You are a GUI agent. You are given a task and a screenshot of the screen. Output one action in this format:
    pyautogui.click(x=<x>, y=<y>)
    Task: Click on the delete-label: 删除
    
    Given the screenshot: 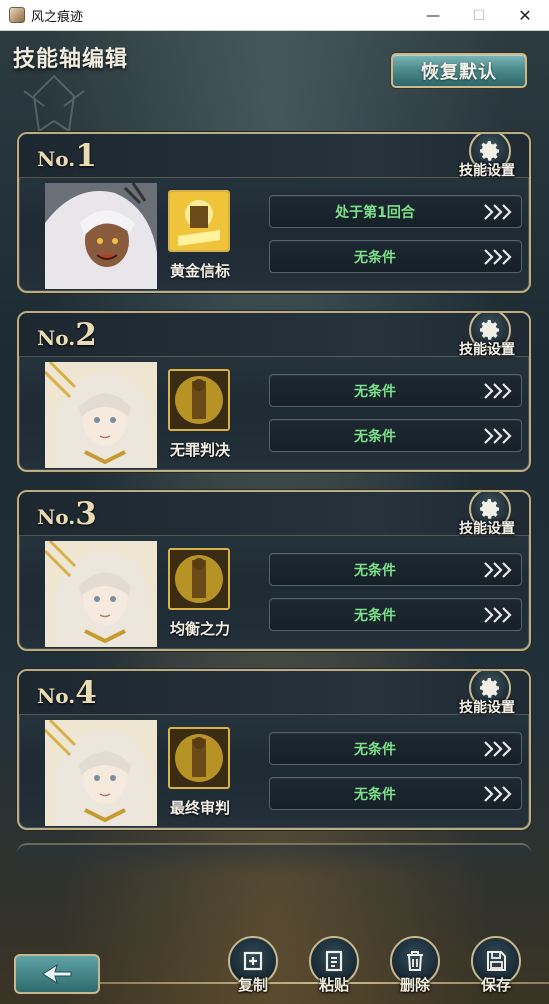 What is the action you would take?
    pyautogui.click(x=415, y=984)
    